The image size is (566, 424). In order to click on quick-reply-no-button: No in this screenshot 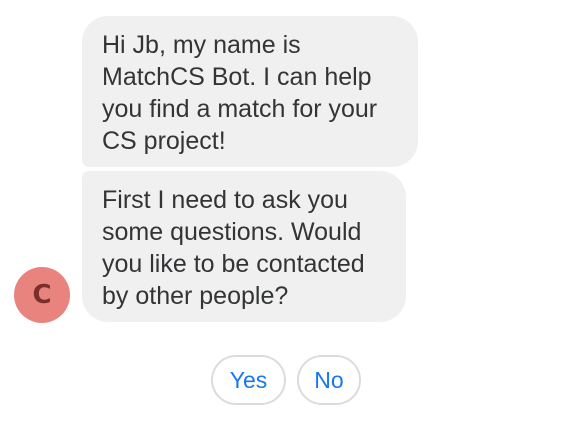, I will do `click(329, 380)`.